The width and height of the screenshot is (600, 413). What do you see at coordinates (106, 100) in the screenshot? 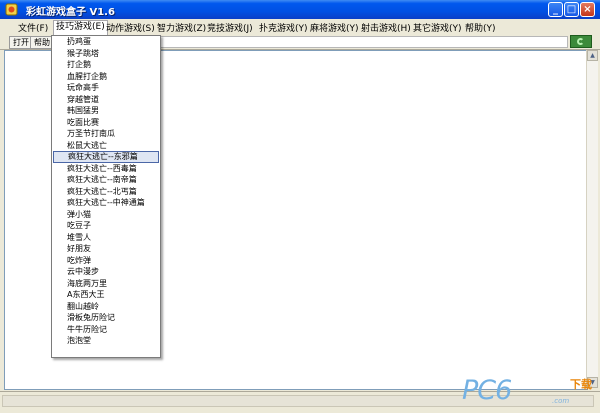
I see `menu-item-game: 穿越管道` at bounding box center [106, 100].